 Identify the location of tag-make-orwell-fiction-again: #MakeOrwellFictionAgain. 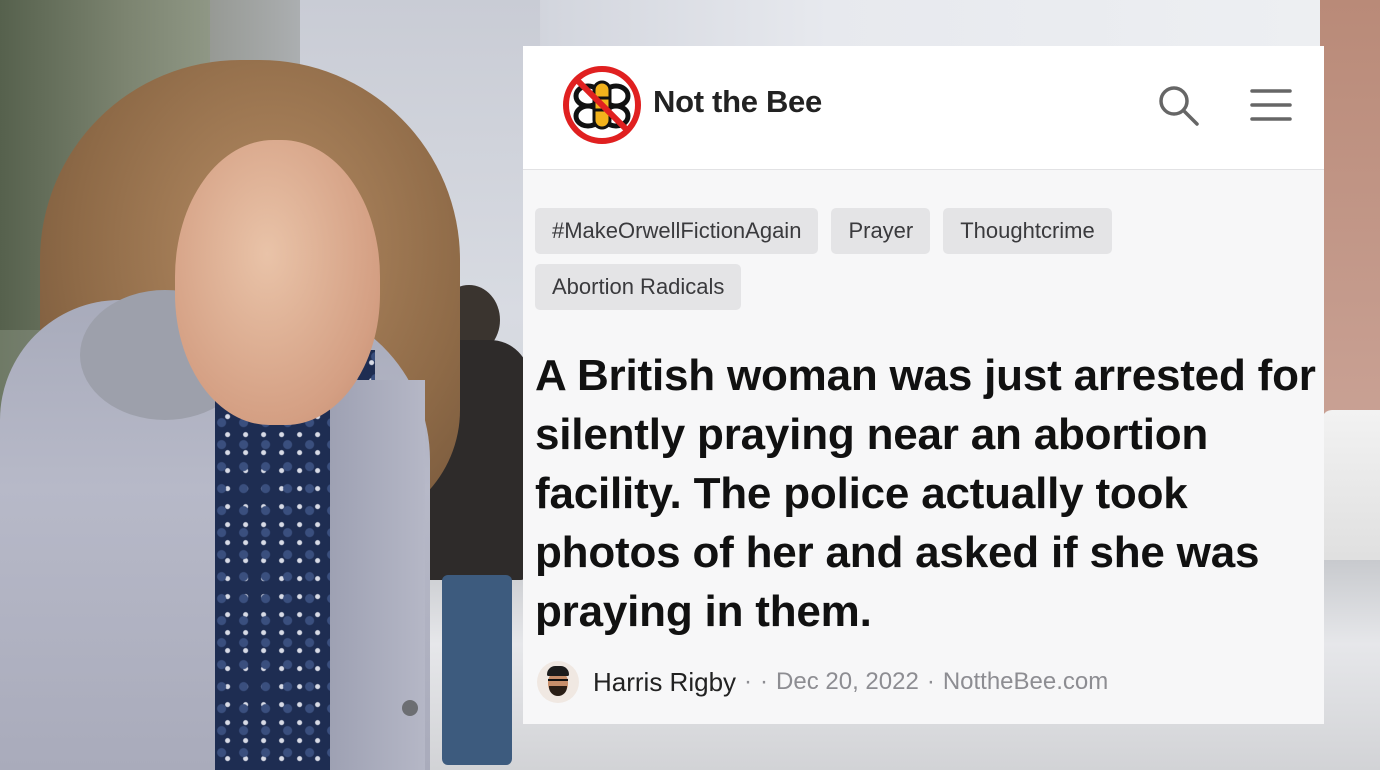
(677, 231).